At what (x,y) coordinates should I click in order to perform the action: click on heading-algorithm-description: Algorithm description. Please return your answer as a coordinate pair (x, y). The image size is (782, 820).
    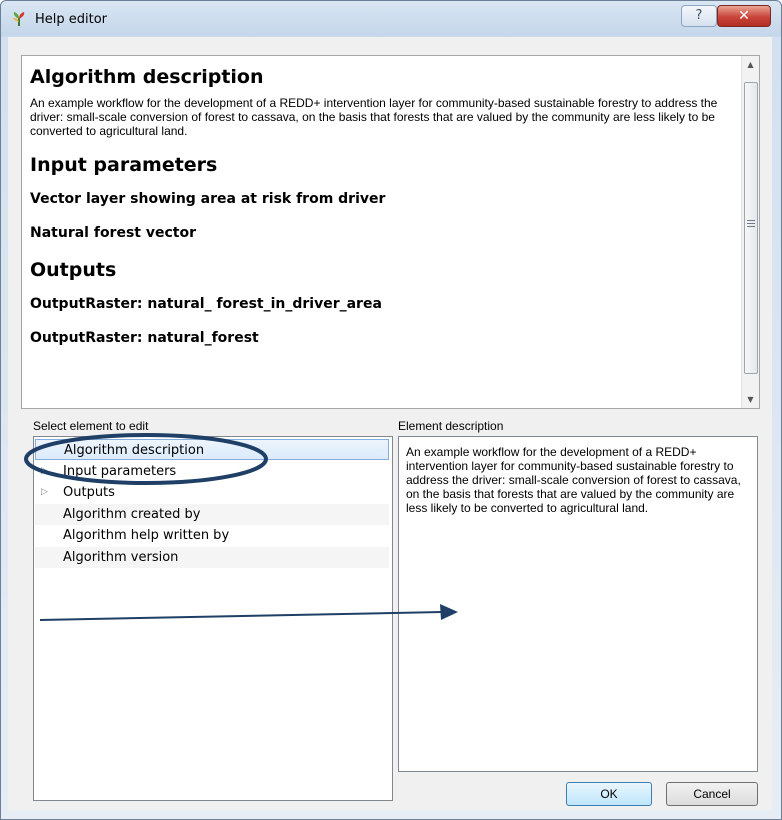
    Looking at the image, I should click on (147, 77).